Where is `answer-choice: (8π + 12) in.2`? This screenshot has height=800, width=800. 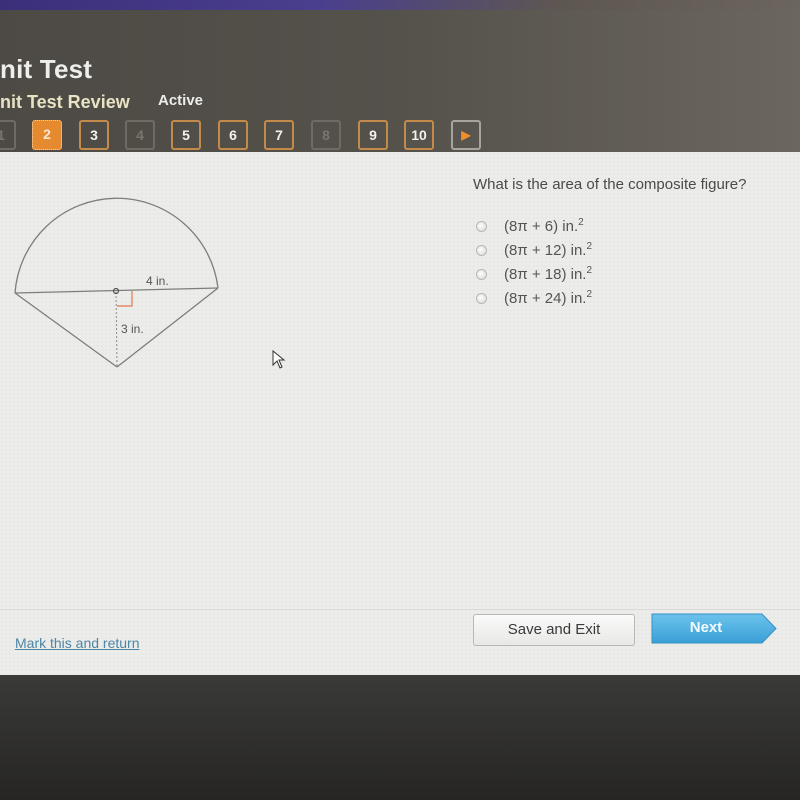
answer-choice: (8π + 12) in.2 is located at coordinates (534, 250).